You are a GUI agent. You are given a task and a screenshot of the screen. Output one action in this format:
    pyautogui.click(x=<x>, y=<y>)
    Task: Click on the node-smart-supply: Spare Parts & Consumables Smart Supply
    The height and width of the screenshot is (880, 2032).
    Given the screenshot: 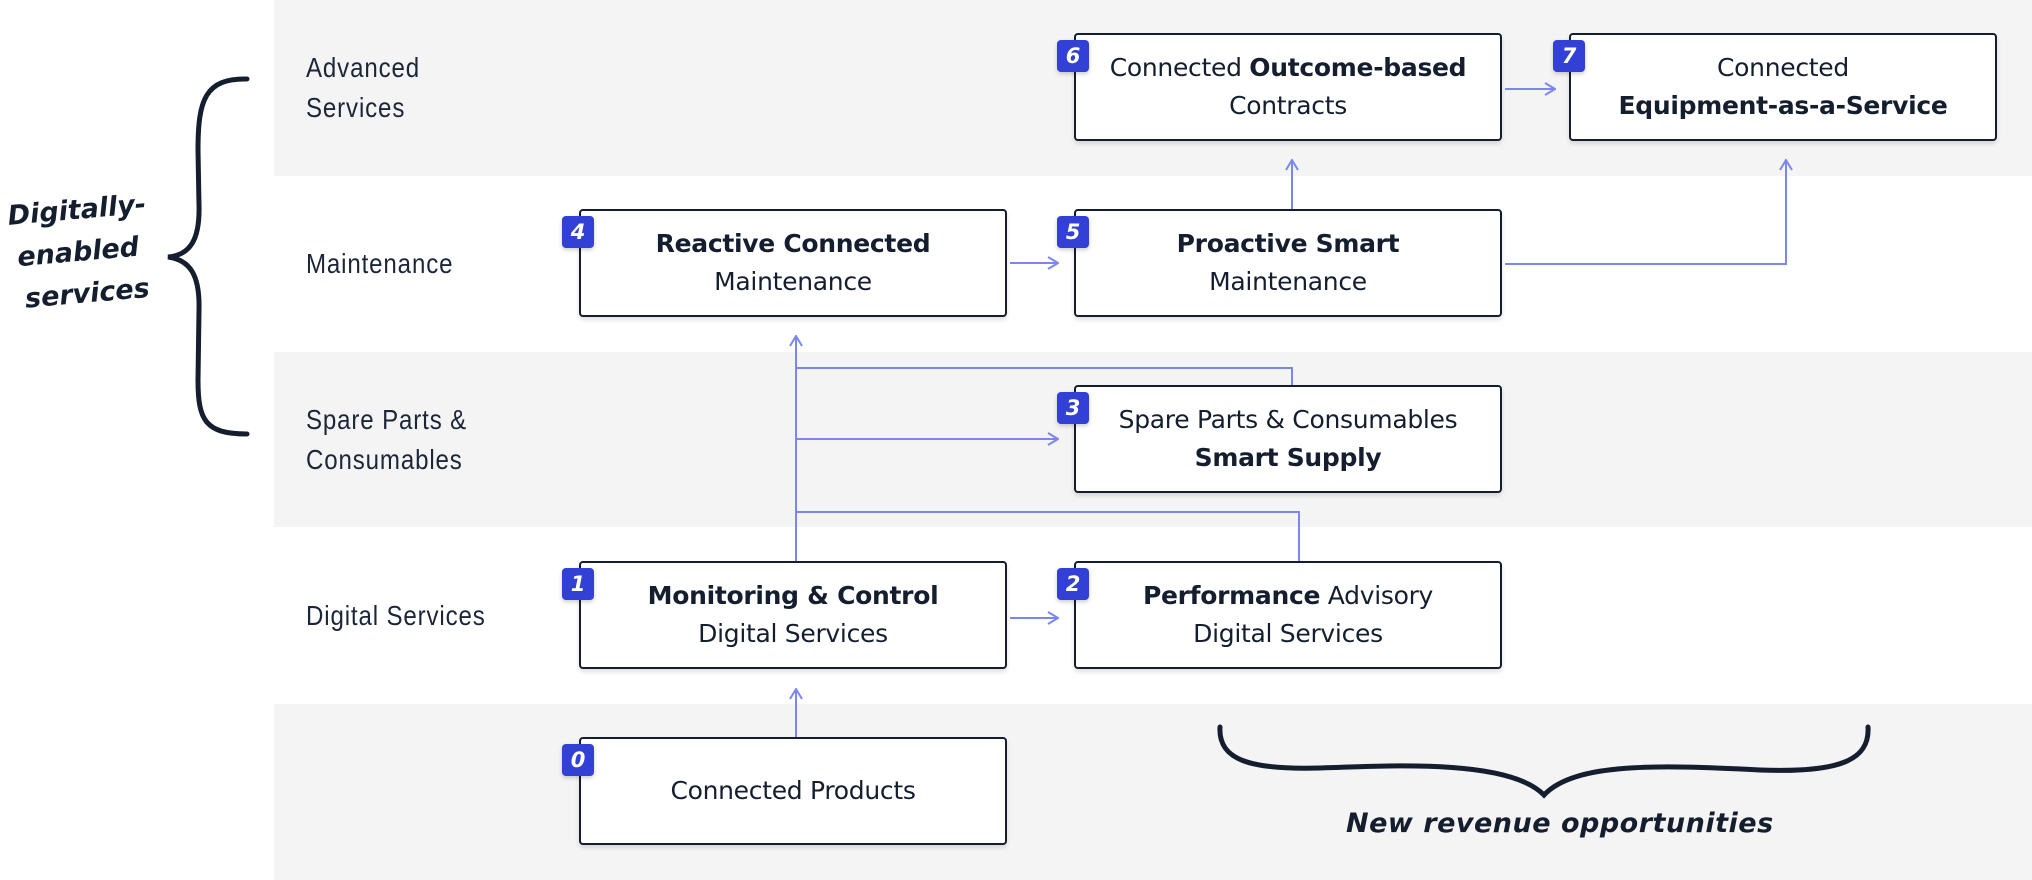 What is the action you would take?
    pyautogui.click(x=1288, y=439)
    